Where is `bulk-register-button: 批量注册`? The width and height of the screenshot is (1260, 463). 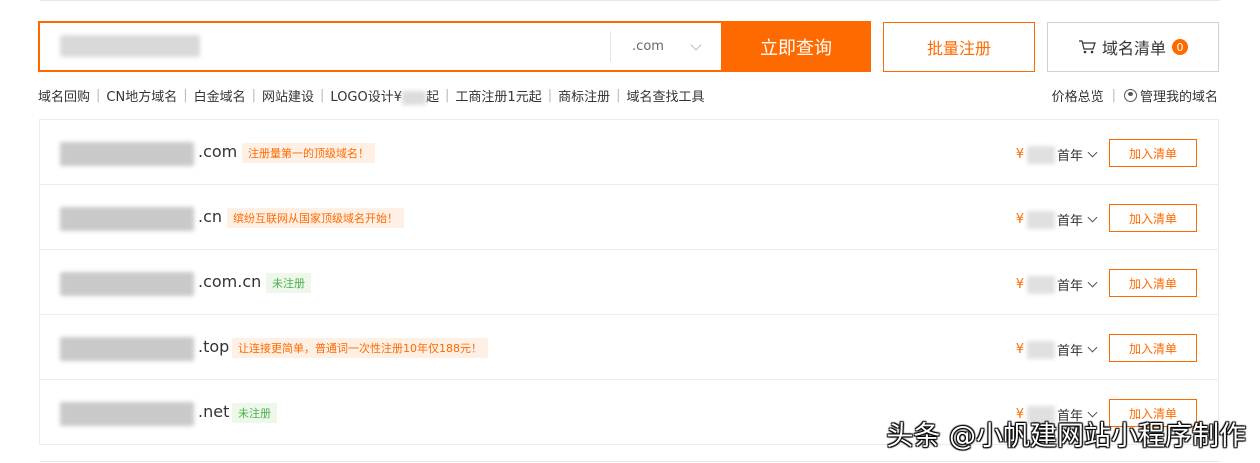
bulk-register-button: 批量注册 is located at coordinates (959, 47).